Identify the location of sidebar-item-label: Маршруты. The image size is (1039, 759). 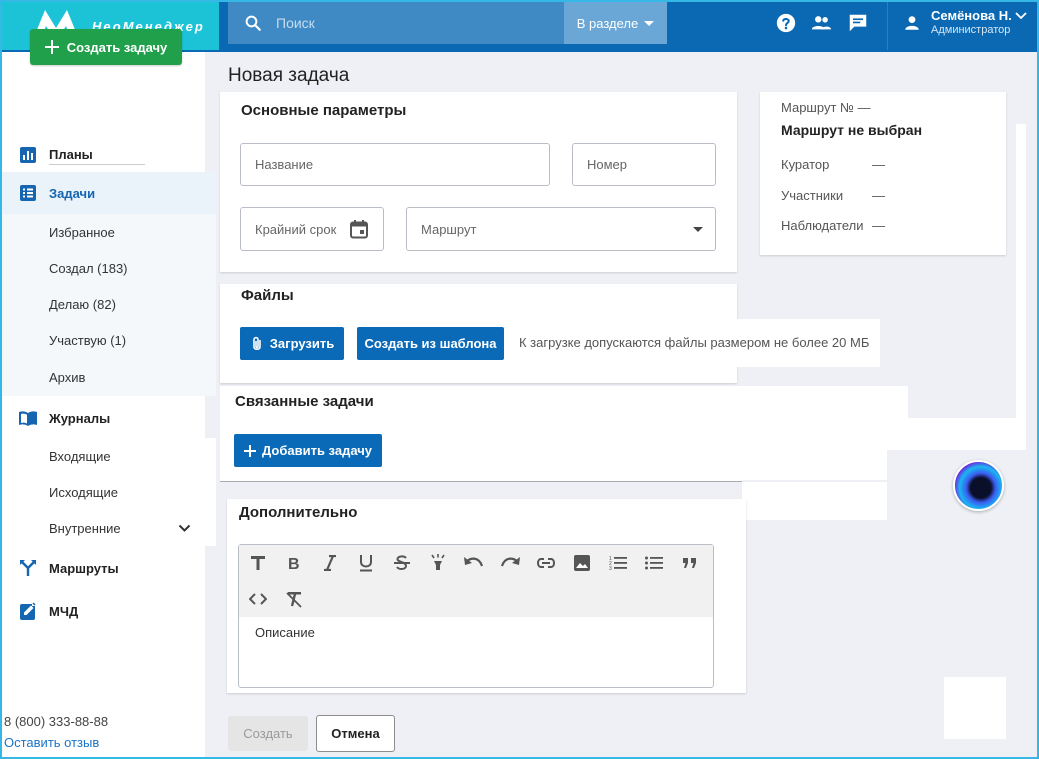
(84, 568).